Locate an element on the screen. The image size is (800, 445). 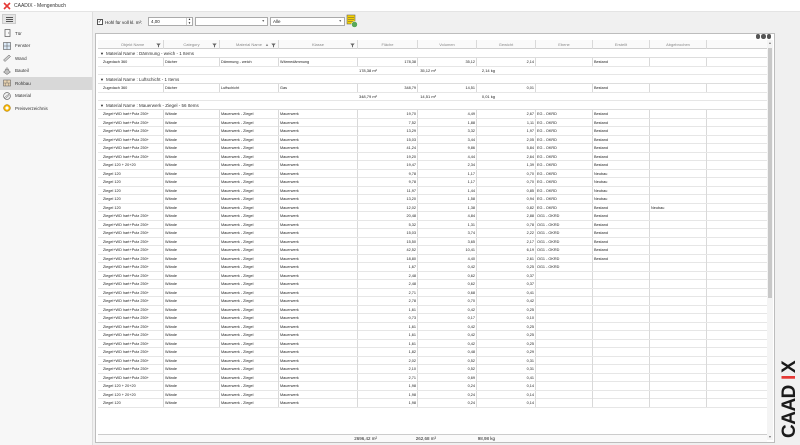
sidebar-item-fenster: Fenster is located at coordinates (46, 46).